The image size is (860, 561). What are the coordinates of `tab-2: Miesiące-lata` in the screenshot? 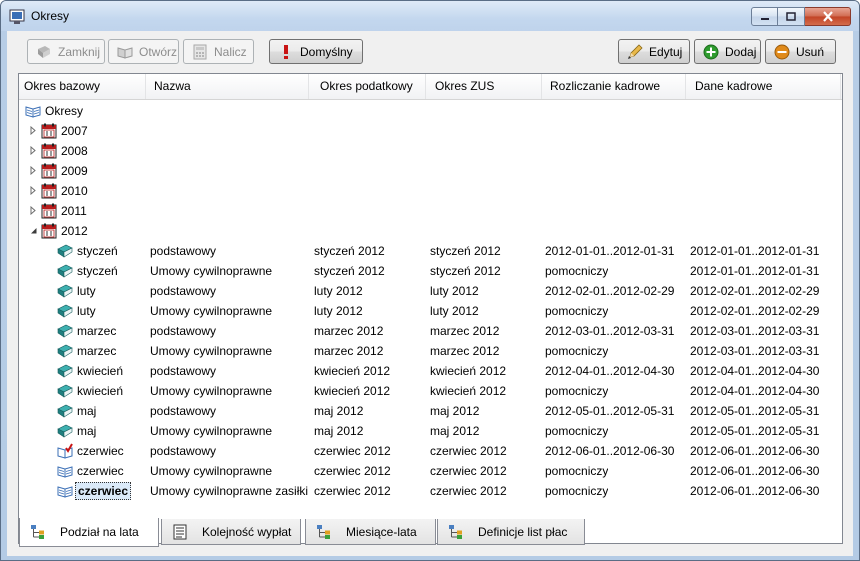 It's located at (370, 532).